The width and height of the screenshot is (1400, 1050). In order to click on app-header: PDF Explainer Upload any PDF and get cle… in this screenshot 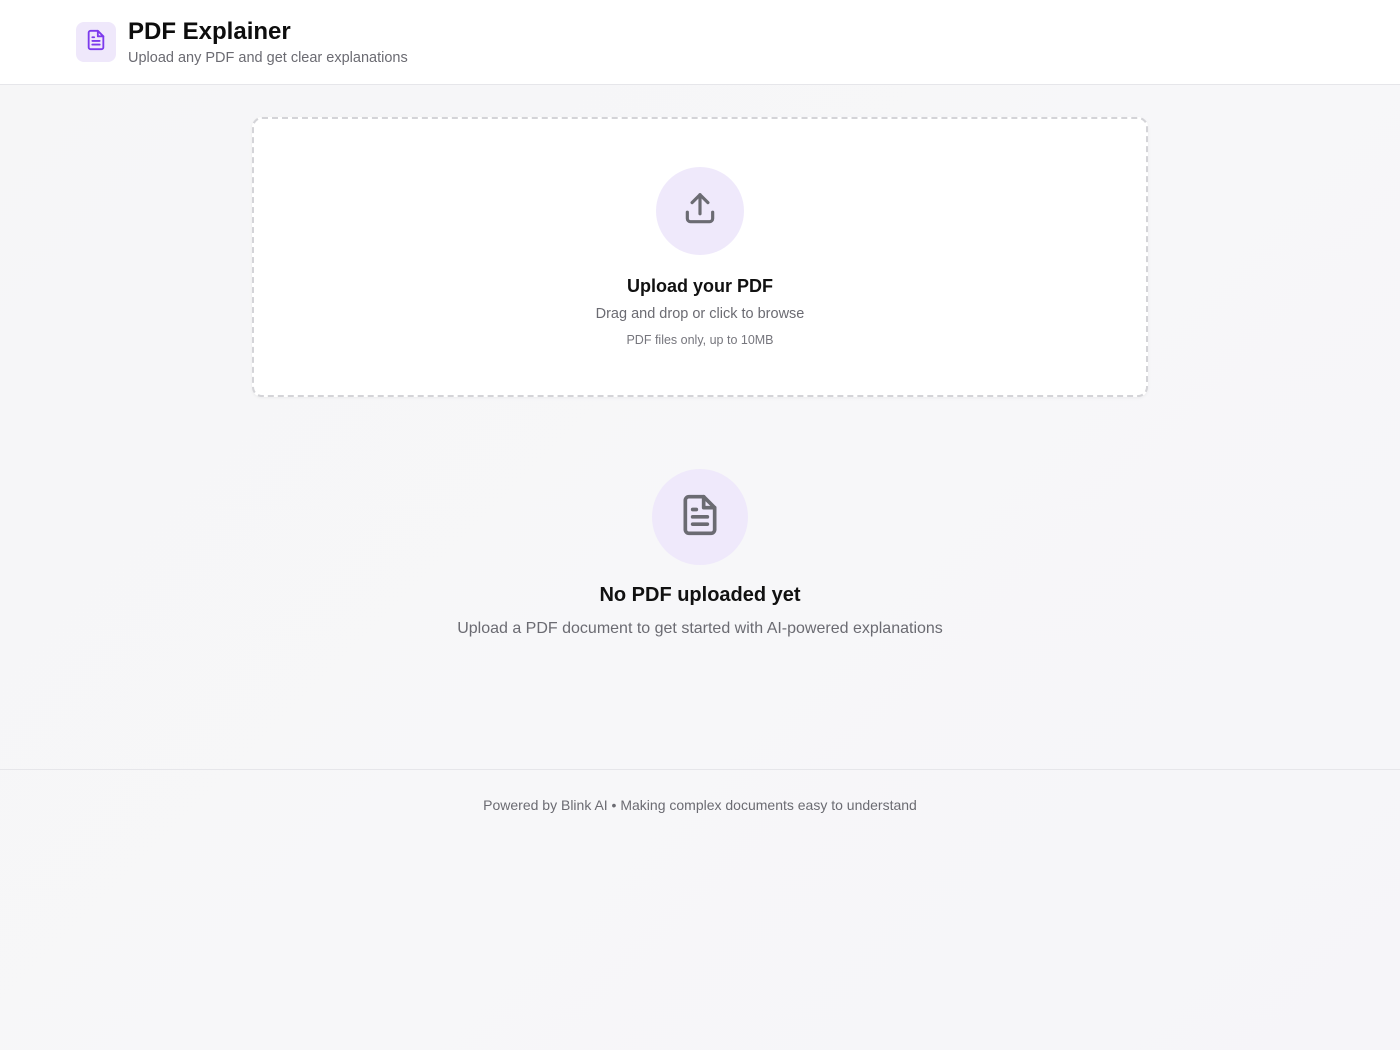, I will do `click(700, 42)`.